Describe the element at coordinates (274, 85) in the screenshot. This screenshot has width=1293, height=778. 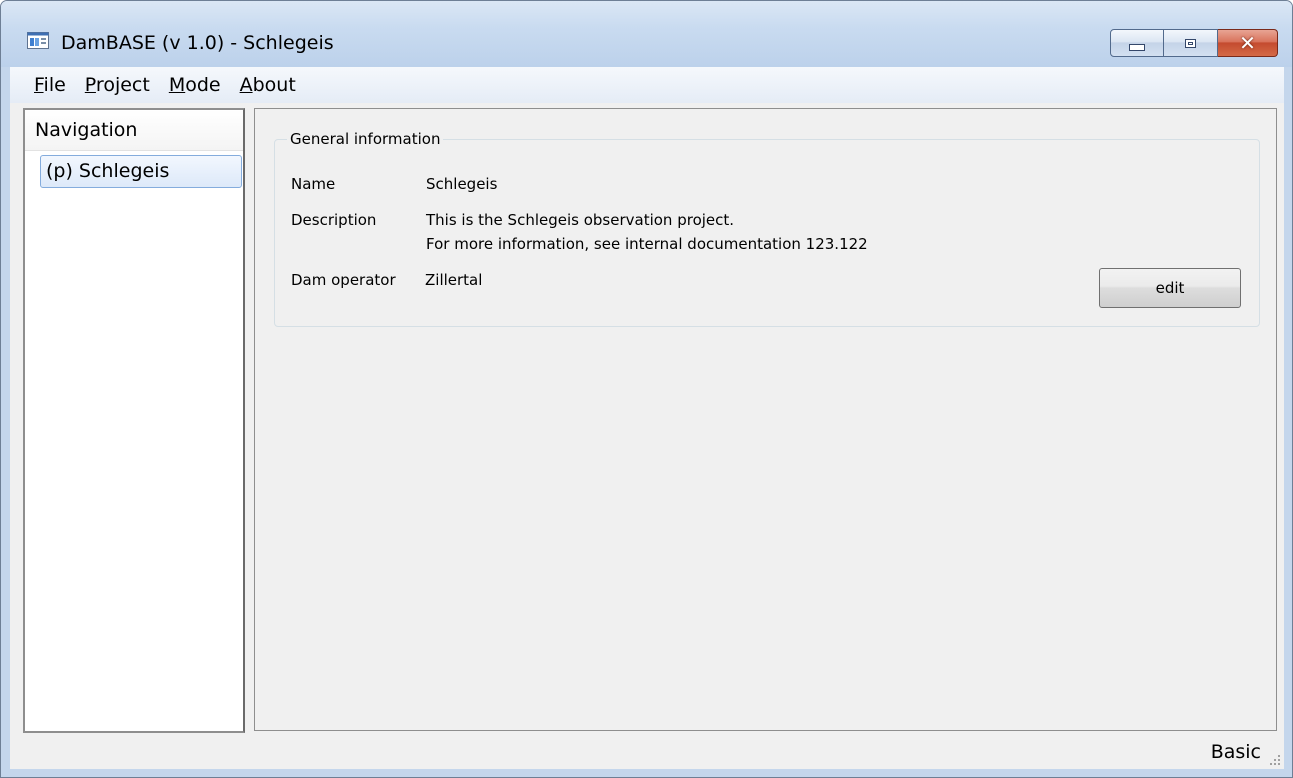
I see `menu-about-label: bout` at that location.